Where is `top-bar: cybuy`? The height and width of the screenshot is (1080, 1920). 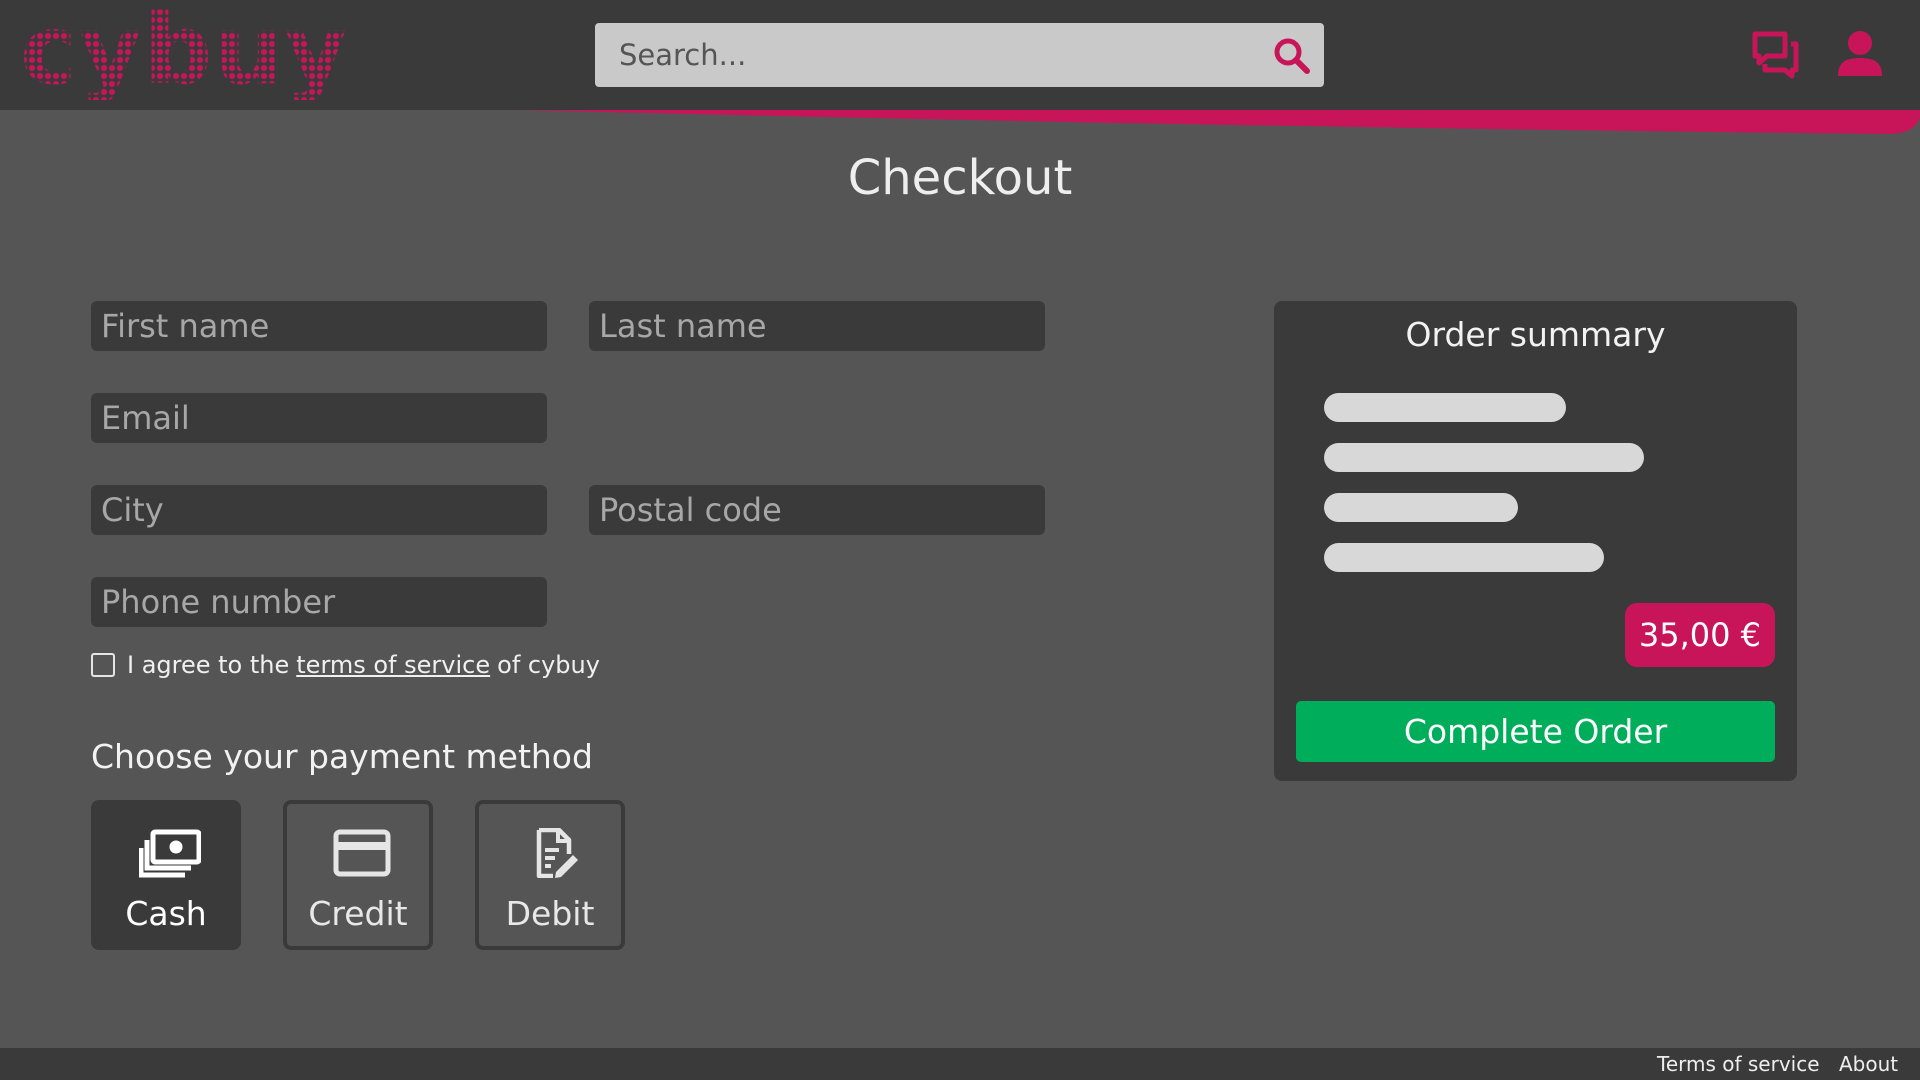
top-bar: cybuy is located at coordinates (960, 55).